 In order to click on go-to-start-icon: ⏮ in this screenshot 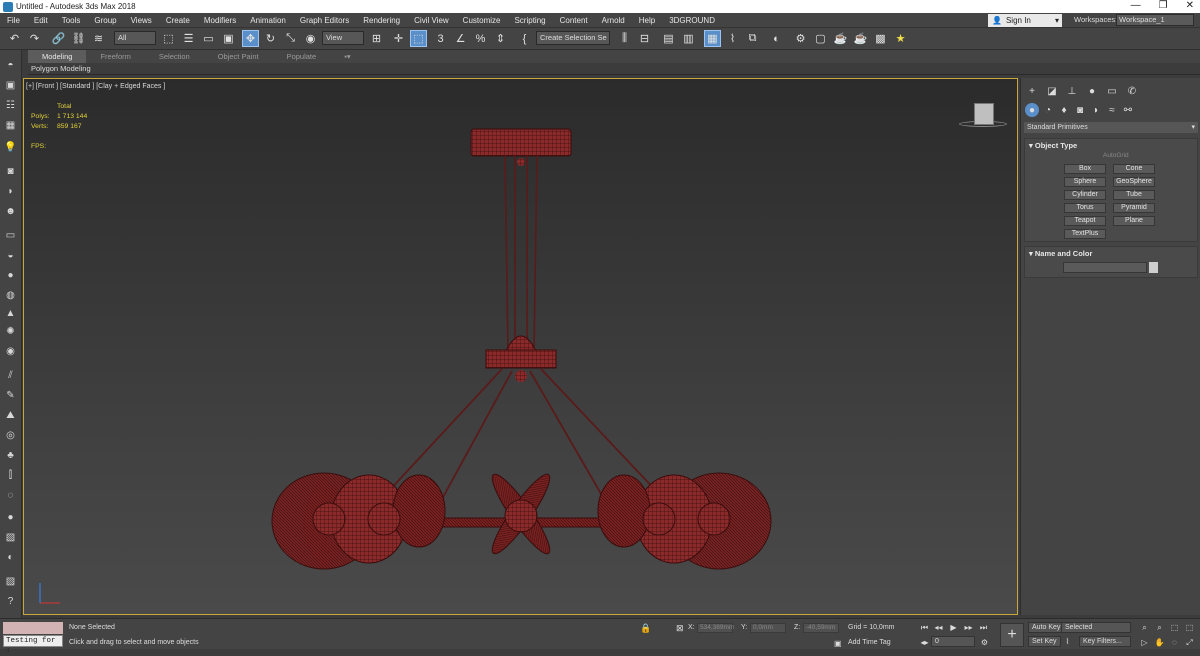, I will do `click(924, 627)`.